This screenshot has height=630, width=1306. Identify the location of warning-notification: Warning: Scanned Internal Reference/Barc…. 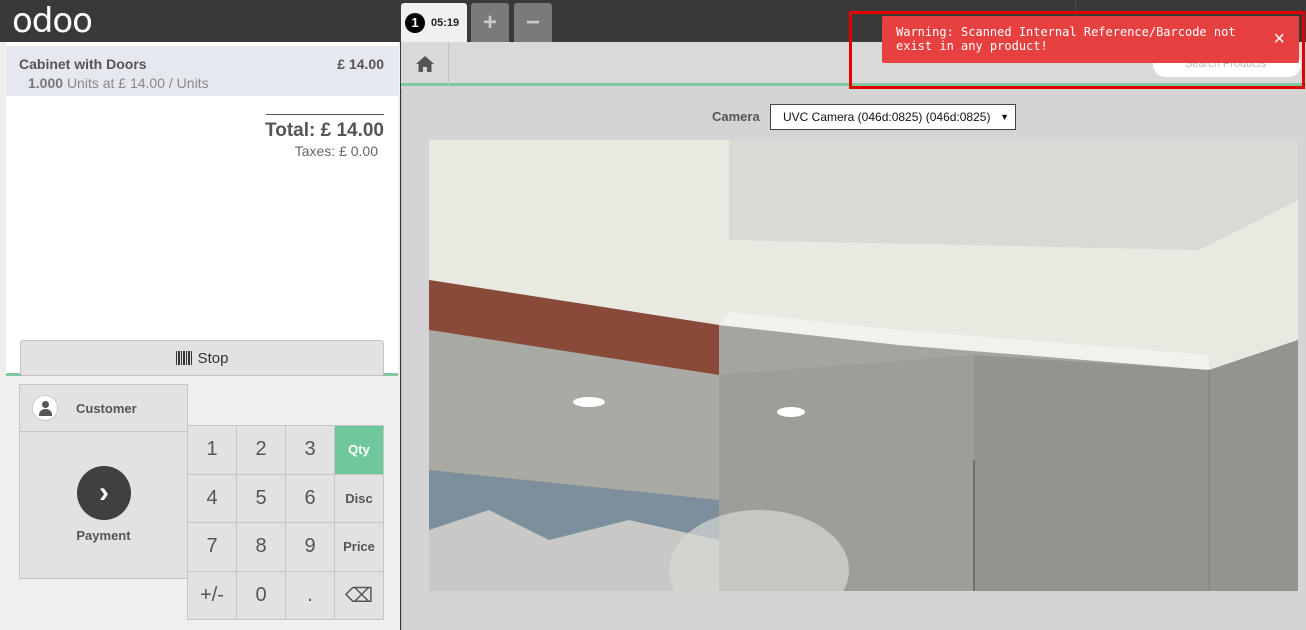
(1090, 39).